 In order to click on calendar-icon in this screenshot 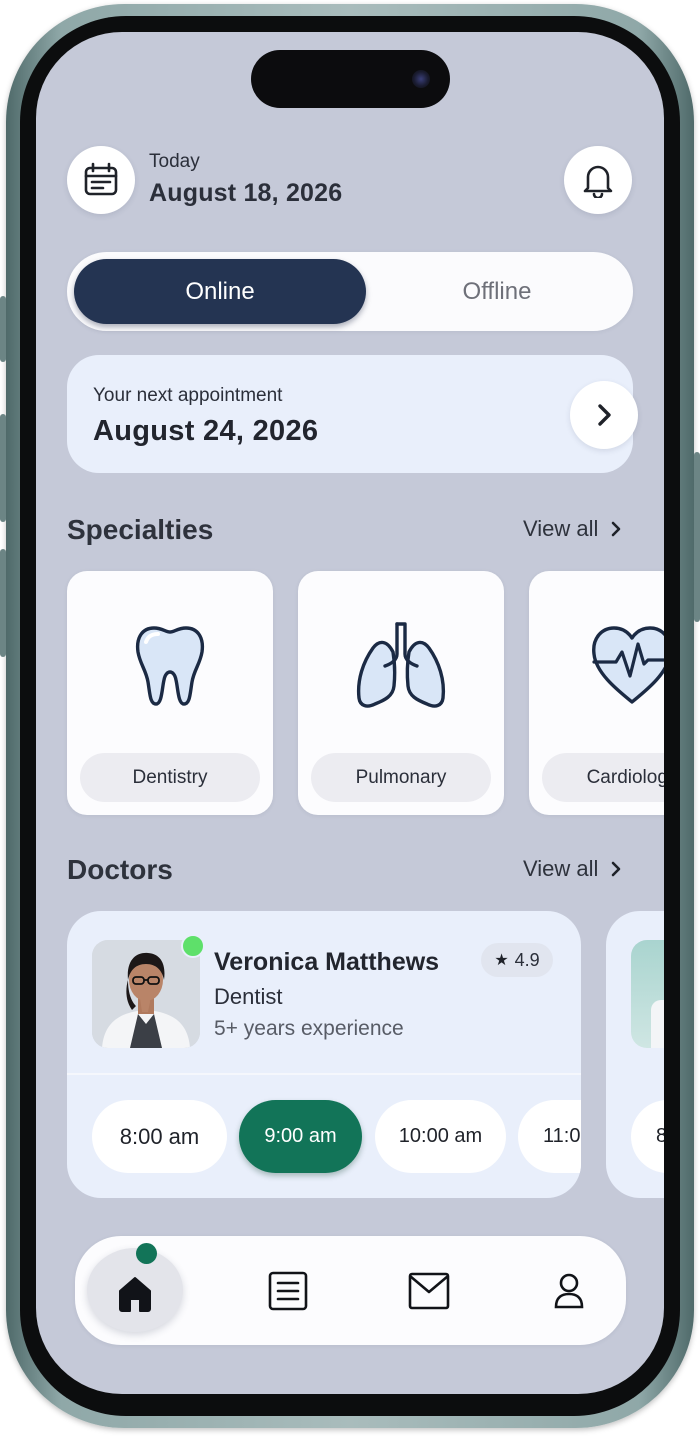, I will do `click(101, 179)`.